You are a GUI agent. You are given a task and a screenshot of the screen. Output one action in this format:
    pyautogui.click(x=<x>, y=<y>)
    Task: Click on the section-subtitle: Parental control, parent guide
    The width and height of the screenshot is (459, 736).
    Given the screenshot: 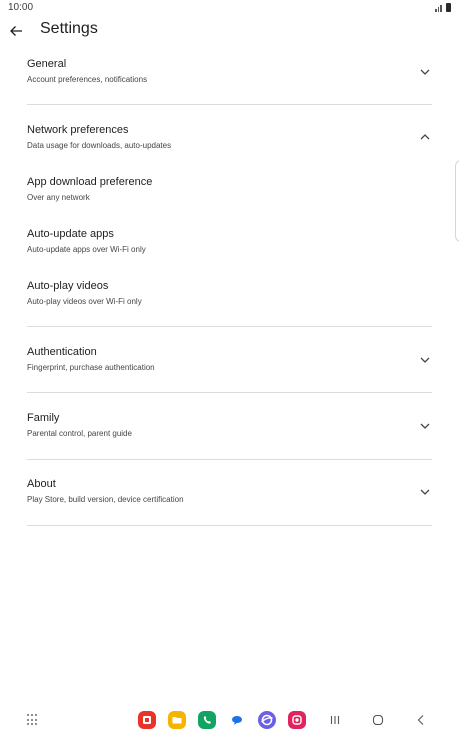 What is the action you would take?
    pyautogui.click(x=79, y=433)
    